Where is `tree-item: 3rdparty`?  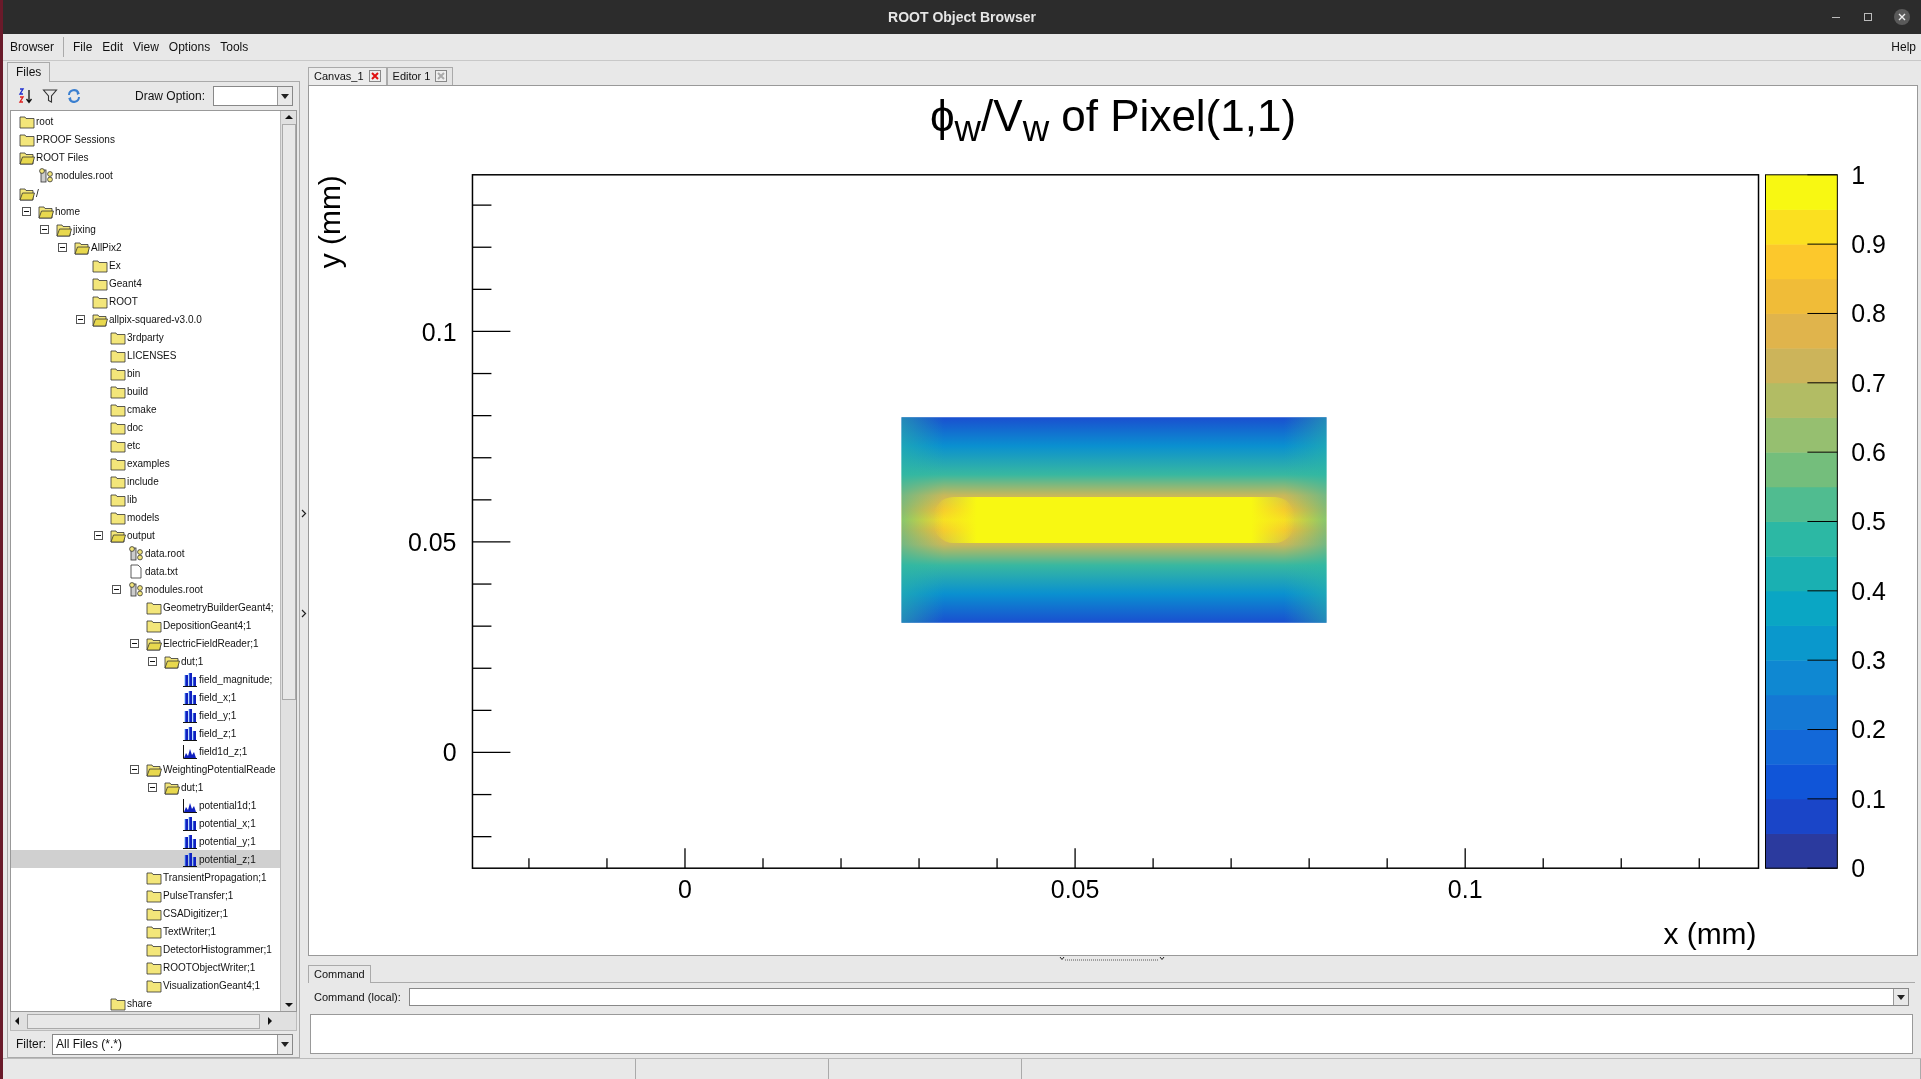
tree-item: 3rdparty is located at coordinates (145, 337).